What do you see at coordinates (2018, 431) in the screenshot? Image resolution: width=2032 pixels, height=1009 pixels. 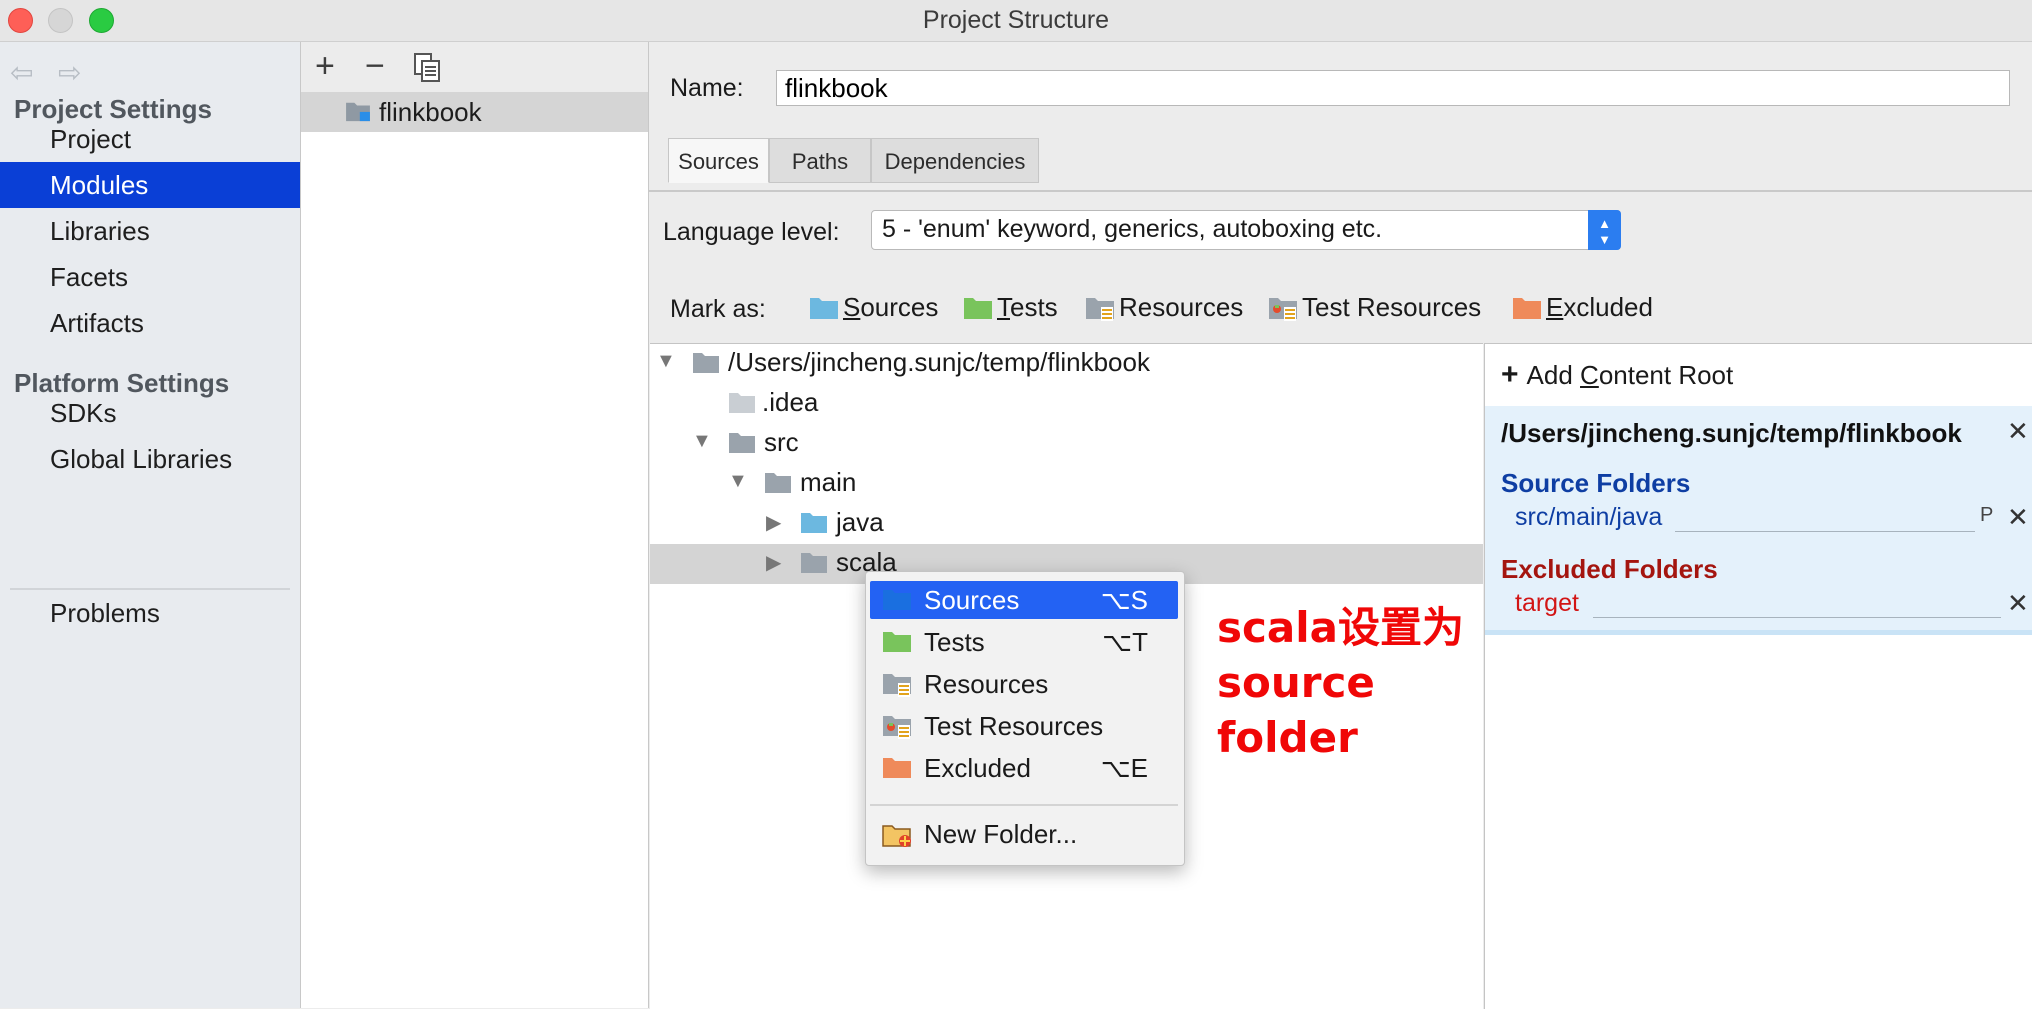 I see `remove-root-close-icon: ✕` at bounding box center [2018, 431].